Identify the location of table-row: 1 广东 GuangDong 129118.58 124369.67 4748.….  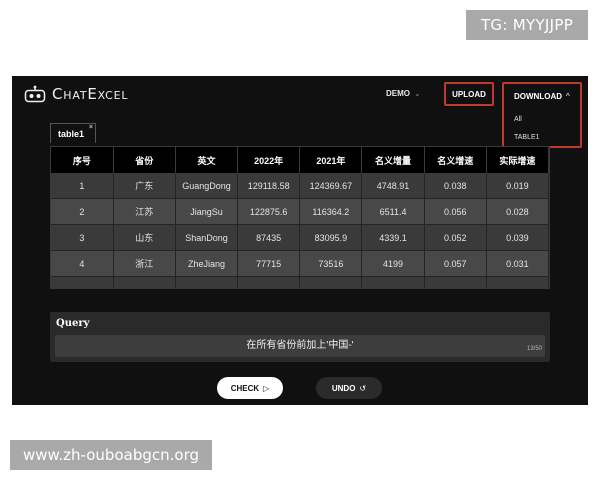
(300, 186).